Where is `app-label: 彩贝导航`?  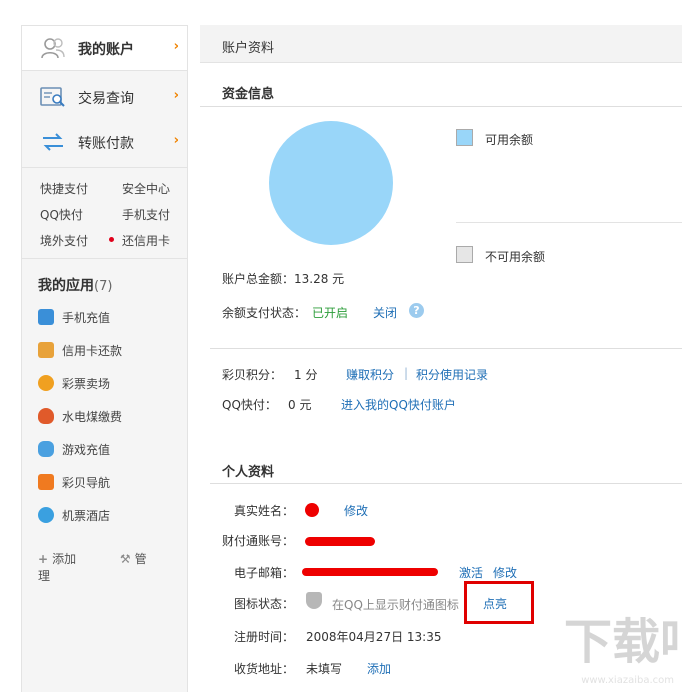 app-label: 彩贝导航 is located at coordinates (86, 482).